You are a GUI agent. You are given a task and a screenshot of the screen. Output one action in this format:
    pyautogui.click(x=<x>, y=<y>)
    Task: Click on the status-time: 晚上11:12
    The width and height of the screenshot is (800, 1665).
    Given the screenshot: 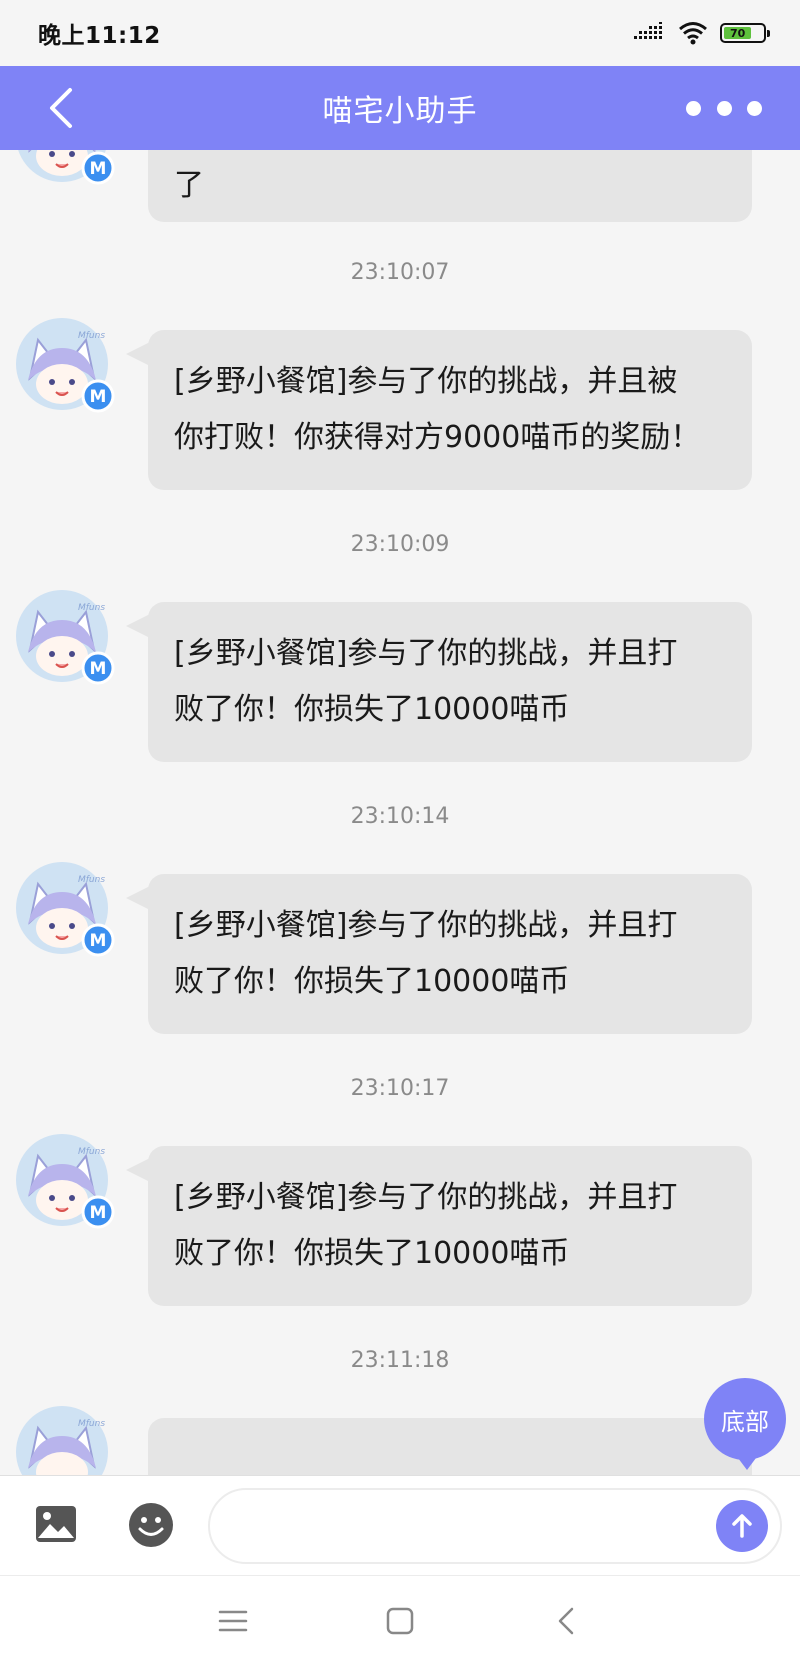 What is the action you would take?
    pyautogui.click(x=99, y=36)
    